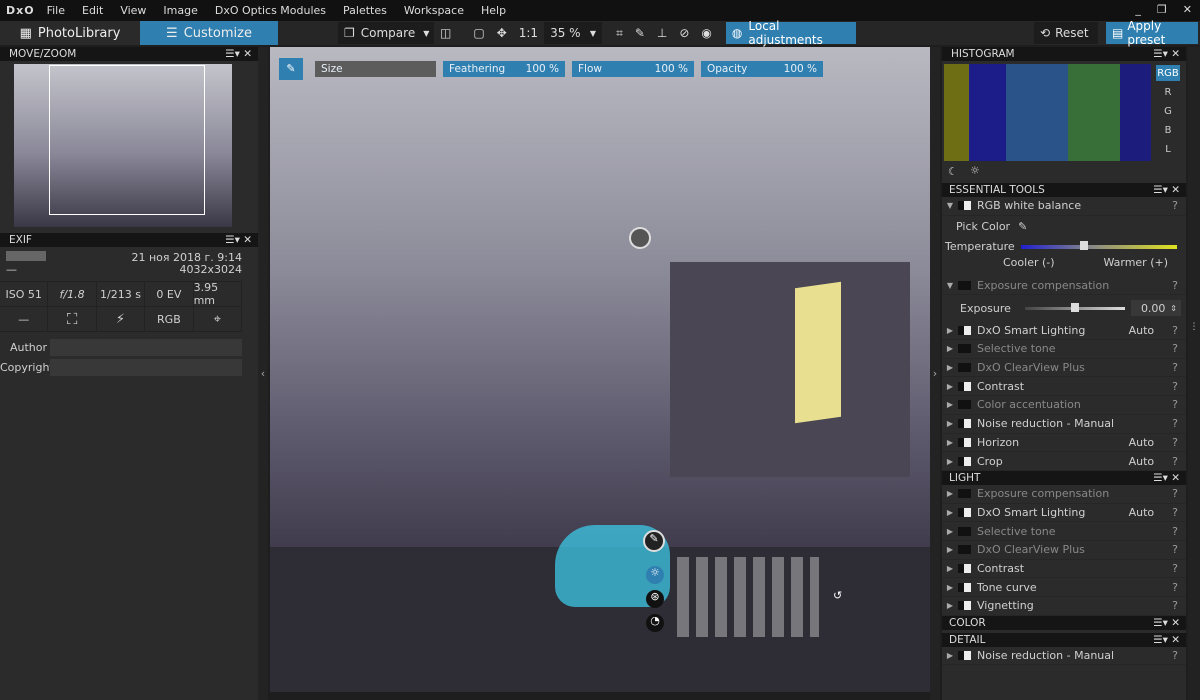 This screenshot has width=1200, height=700. I want to click on brightness-icon: ☼, so click(655, 575).